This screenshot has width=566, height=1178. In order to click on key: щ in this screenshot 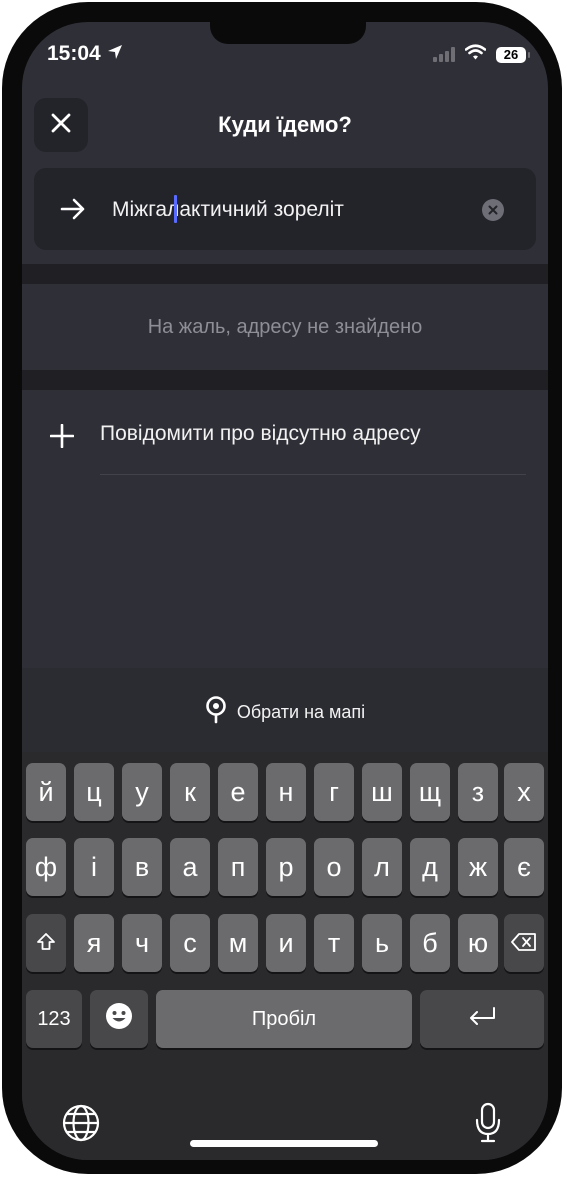, I will do `click(430, 792)`.